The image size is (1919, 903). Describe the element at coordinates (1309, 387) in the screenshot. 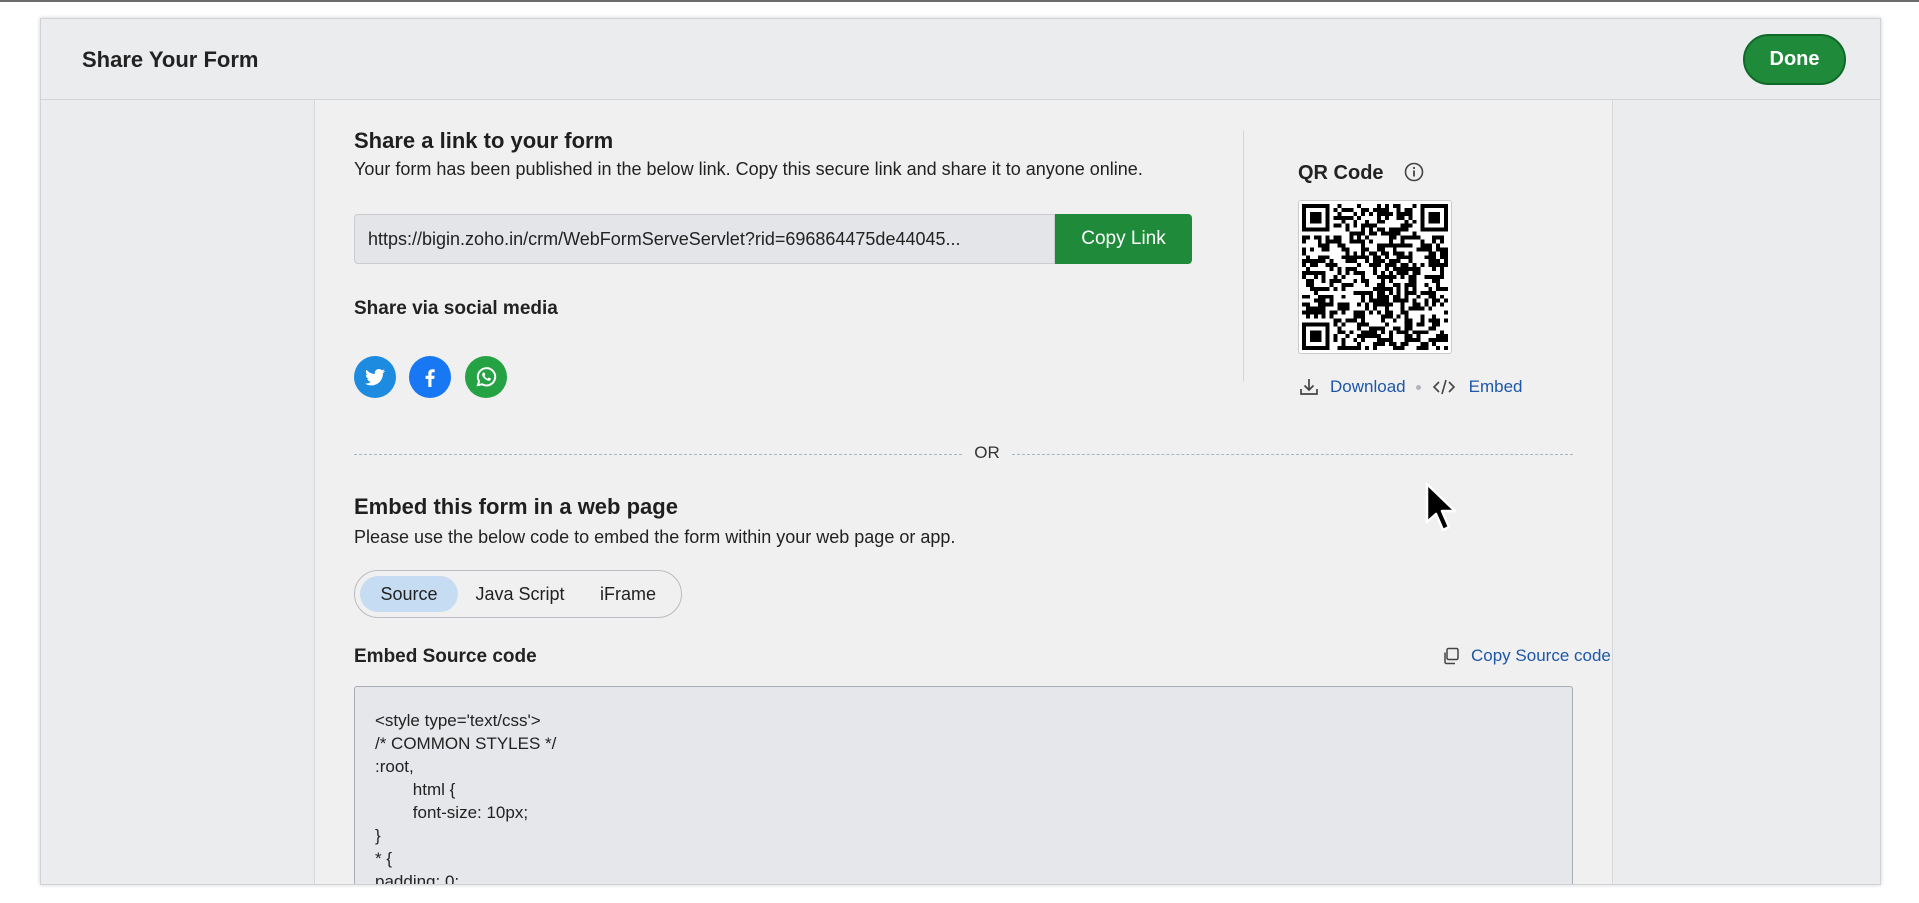

I see `download-icon` at that location.